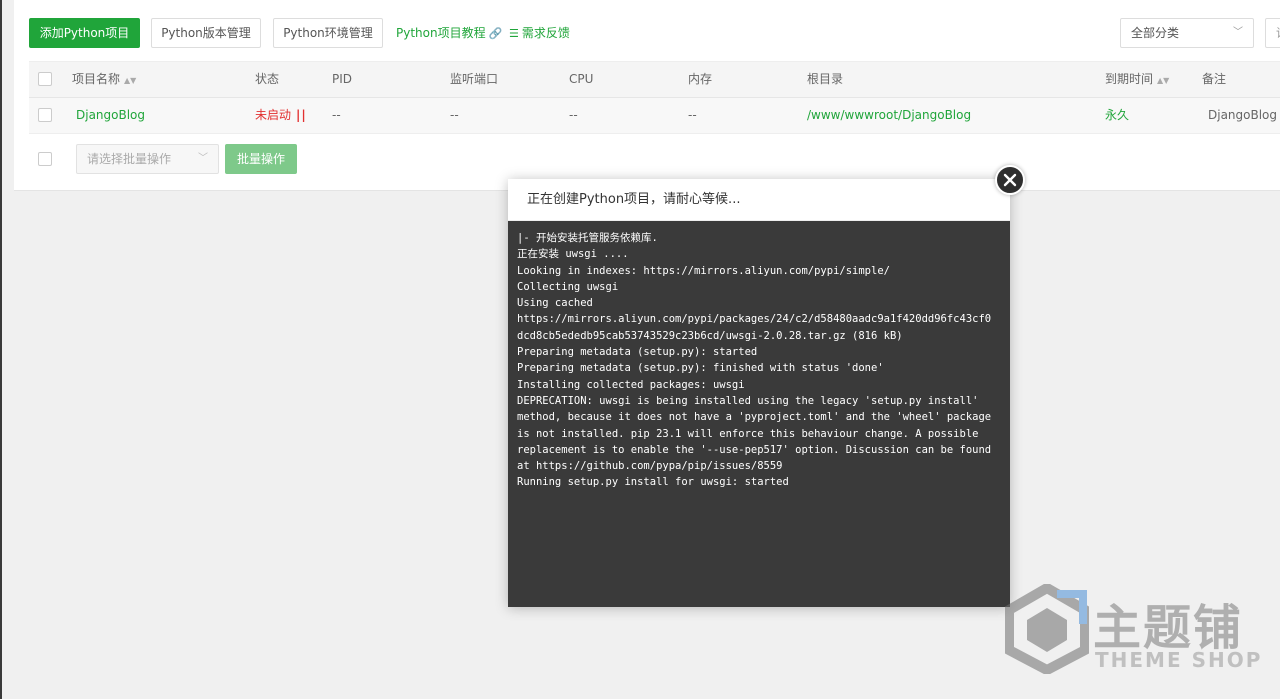 The image size is (1280, 699). What do you see at coordinates (825, 79) in the screenshot?
I see `header-root: 根目录` at bounding box center [825, 79].